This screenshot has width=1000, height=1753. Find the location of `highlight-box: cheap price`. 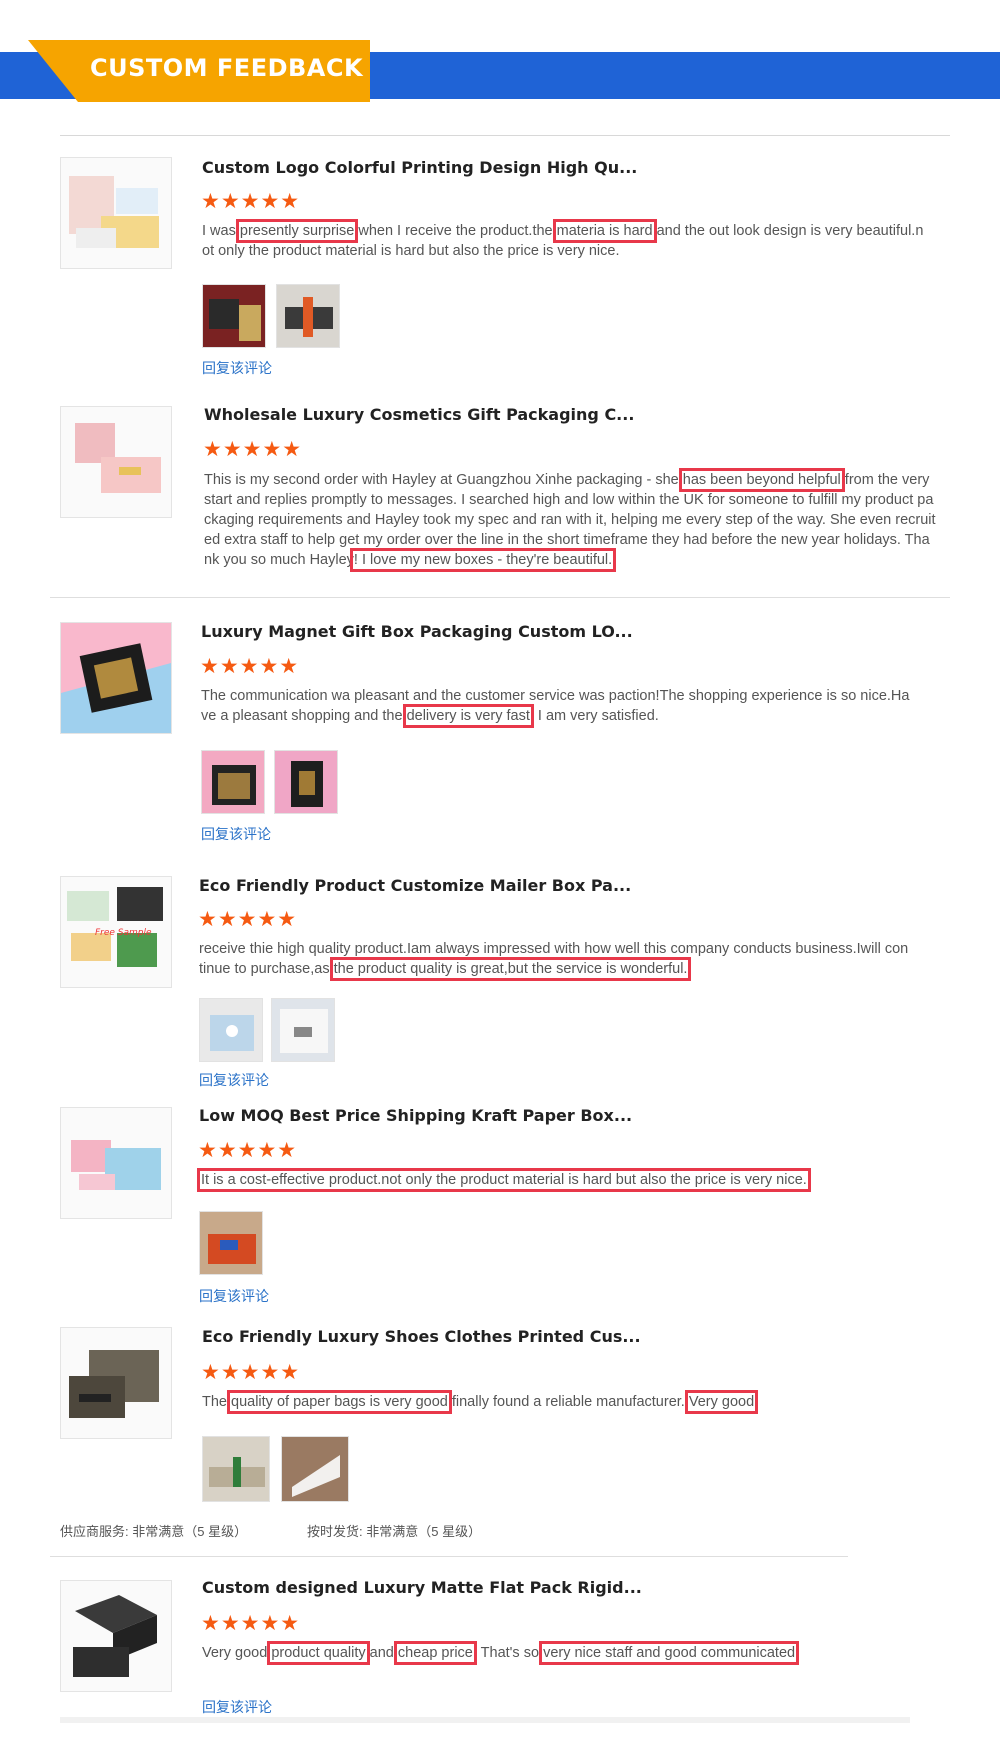

highlight-box: cheap price is located at coordinates (435, 1653).